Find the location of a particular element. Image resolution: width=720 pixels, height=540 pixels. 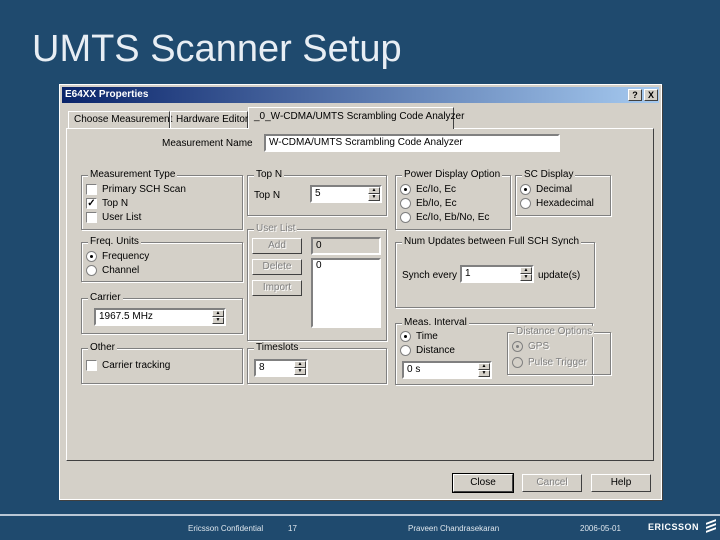

ebio-ec-radio: Eb/Io, Ec is located at coordinates (428, 203).